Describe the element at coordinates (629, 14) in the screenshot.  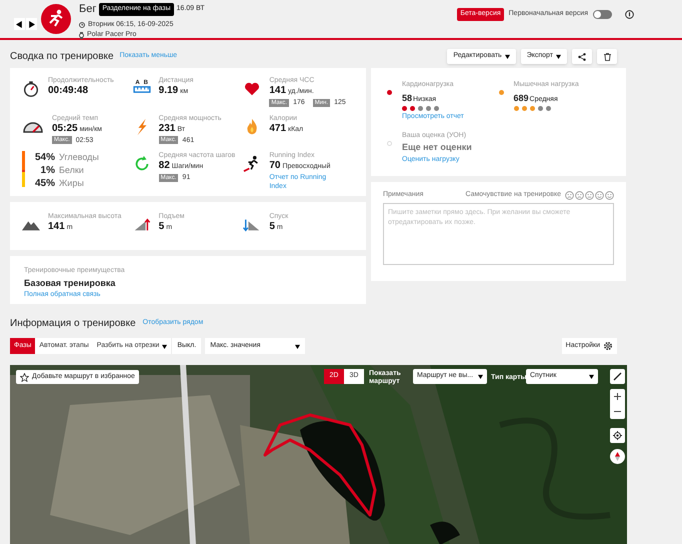
I see `info-icon` at that location.